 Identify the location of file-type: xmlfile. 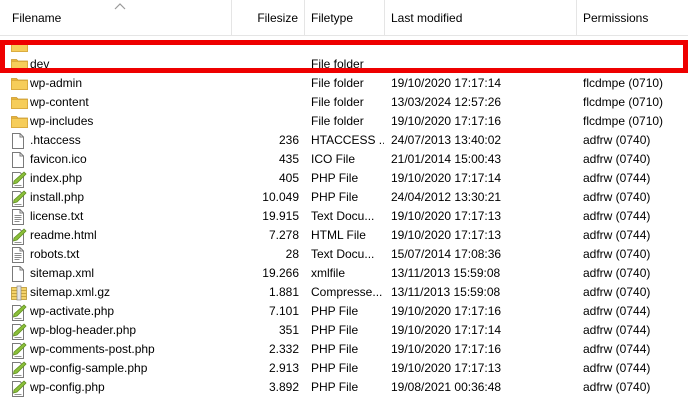
(328, 273).